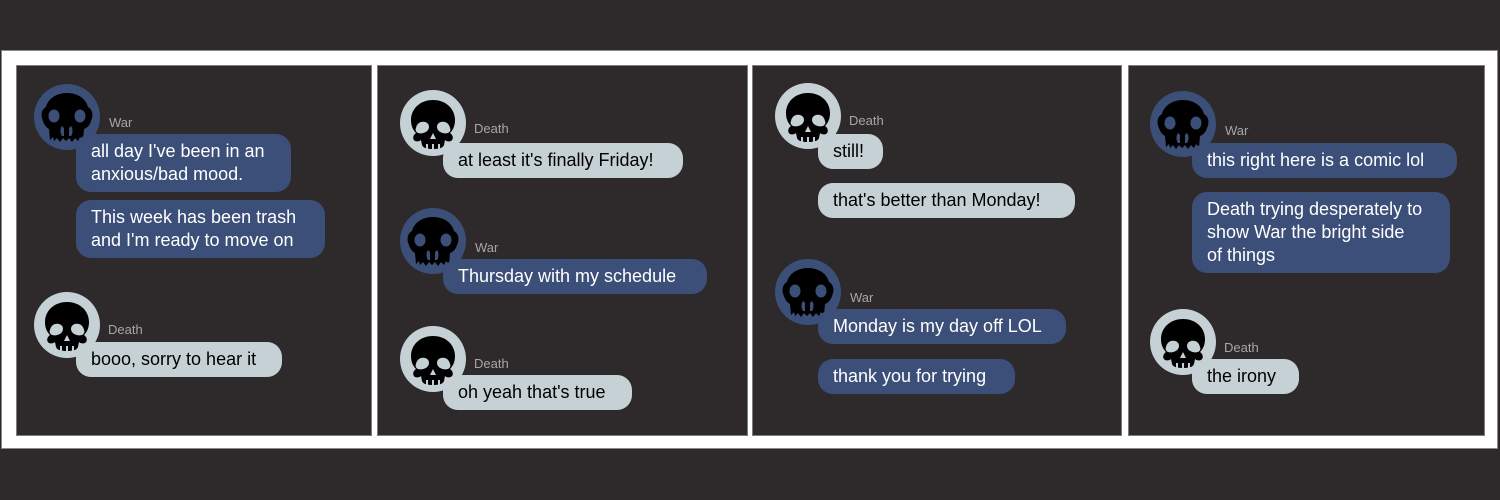 Image resolution: width=1500 pixels, height=500 pixels. Describe the element at coordinates (916, 376) in the screenshot. I see `chat-bubble: thank you for trying` at that location.